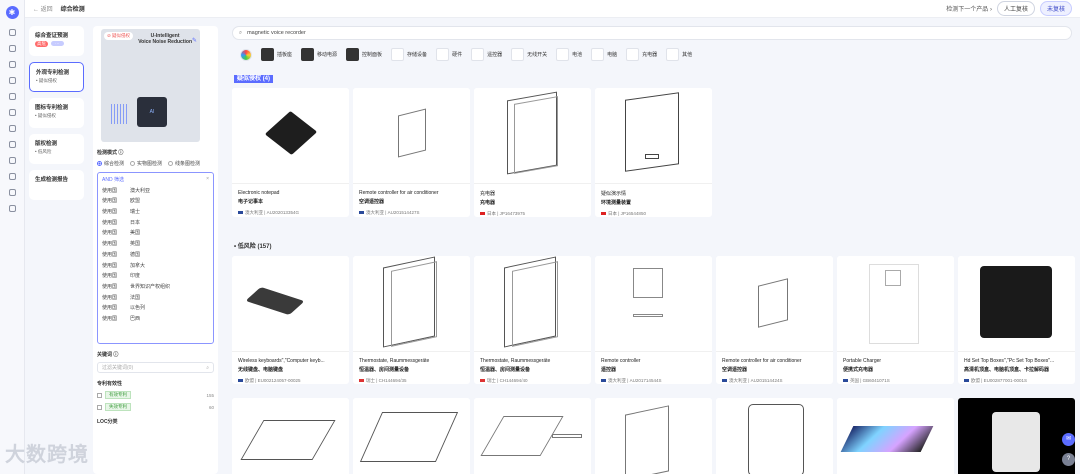  Describe the element at coordinates (12, 12) in the screenshot. I see `logo-icon: ✱` at that location.